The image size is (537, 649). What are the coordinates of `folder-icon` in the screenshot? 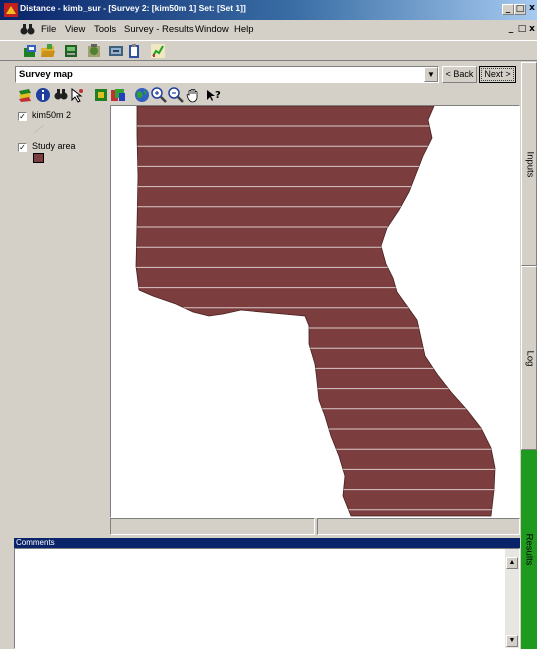 It's located at (48, 51).